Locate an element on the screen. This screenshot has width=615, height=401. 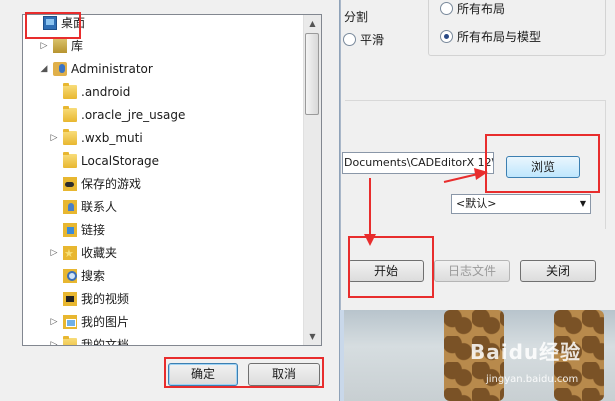
chevron-down-icon: ▼ is located at coordinates (582, 203).